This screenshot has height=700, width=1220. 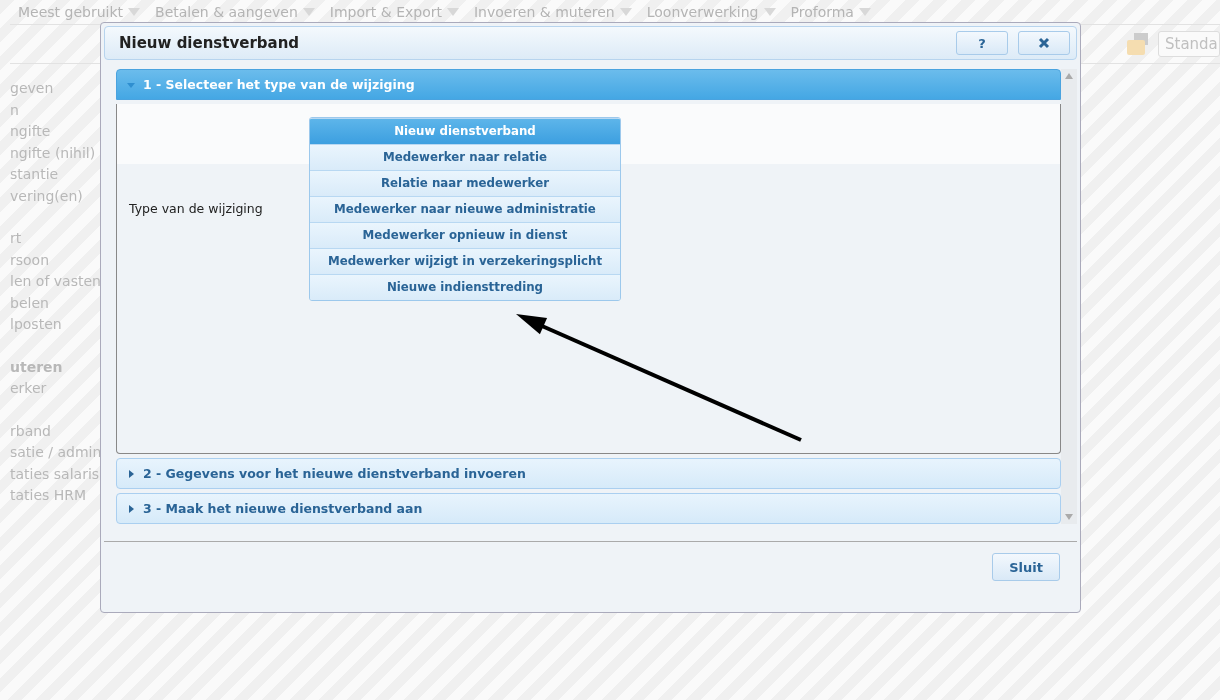 What do you see at coordinates (1069, 517) in the screenshot?
I see `scroll-down-icon` at bounding box center [1069, 517].